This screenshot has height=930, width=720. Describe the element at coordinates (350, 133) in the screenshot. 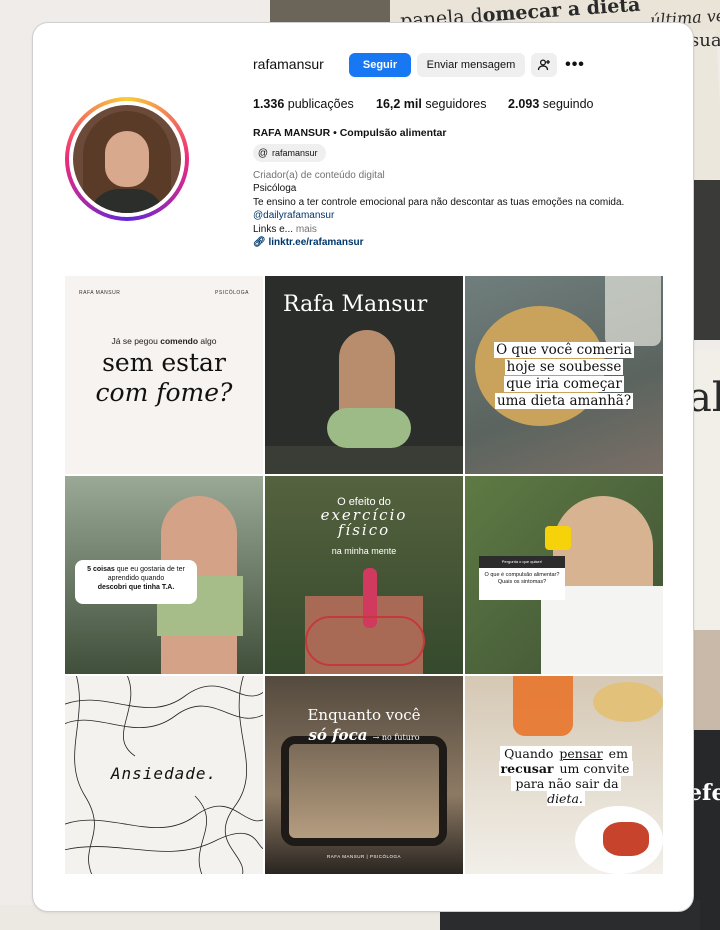

I see `profile-full-name: RAFA MANSUR • Compulsão alimentar` at that location.